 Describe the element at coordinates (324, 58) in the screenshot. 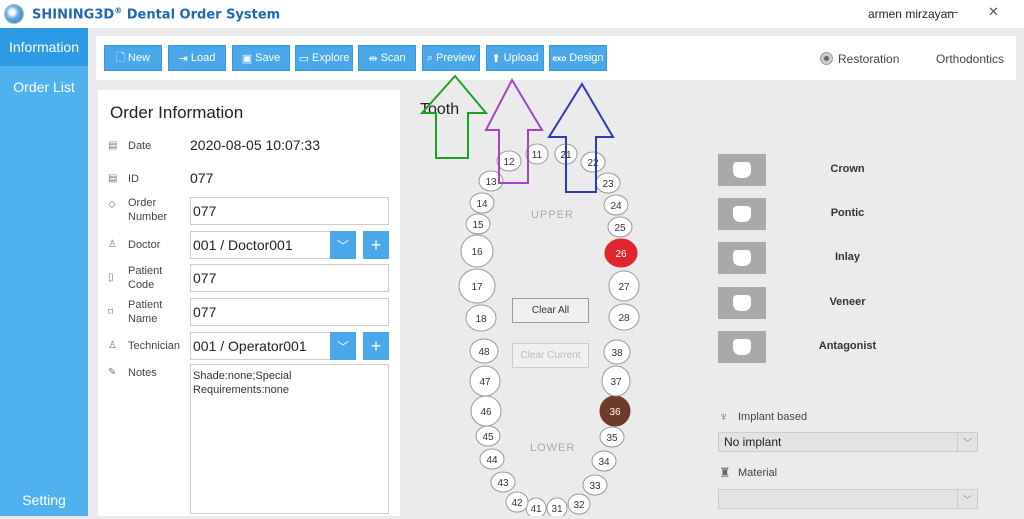

I see `explore-button: ▭ Explore` at that location.